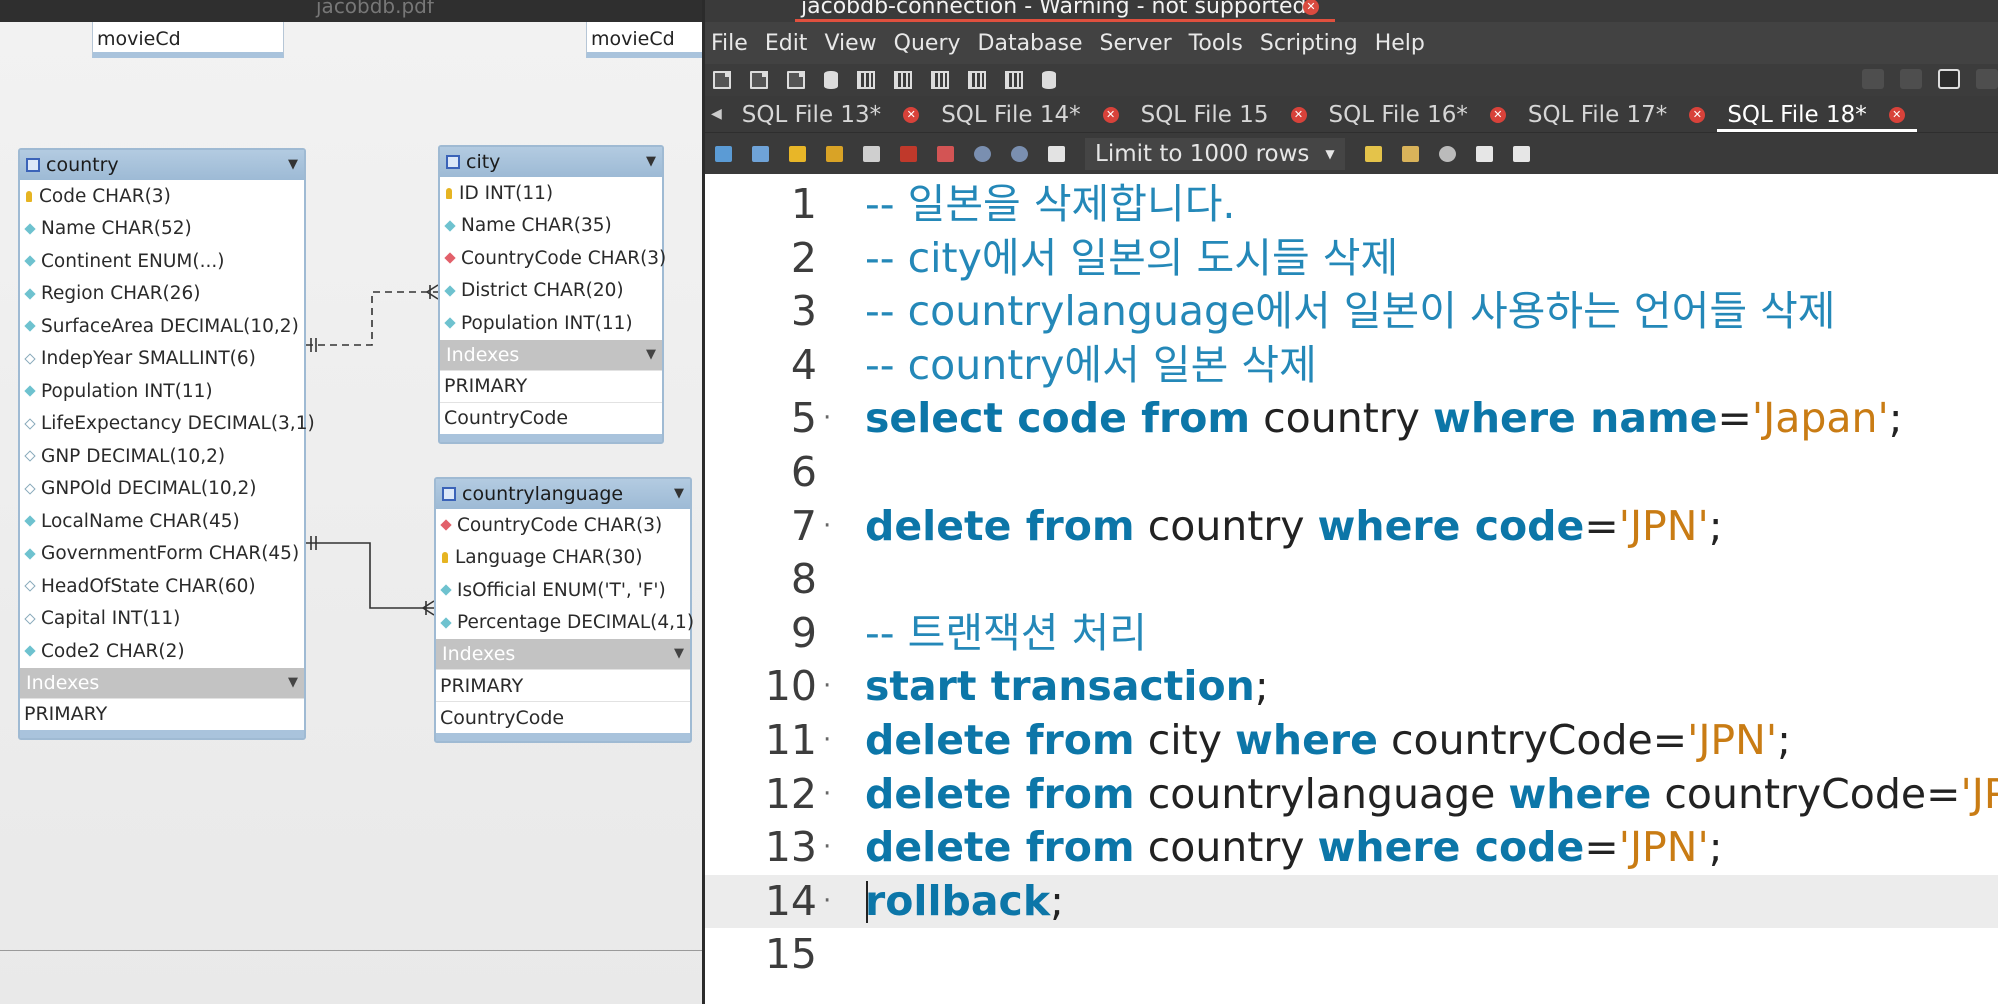  I want to click on column-row: Name CHAR(35), so click(551, 226).